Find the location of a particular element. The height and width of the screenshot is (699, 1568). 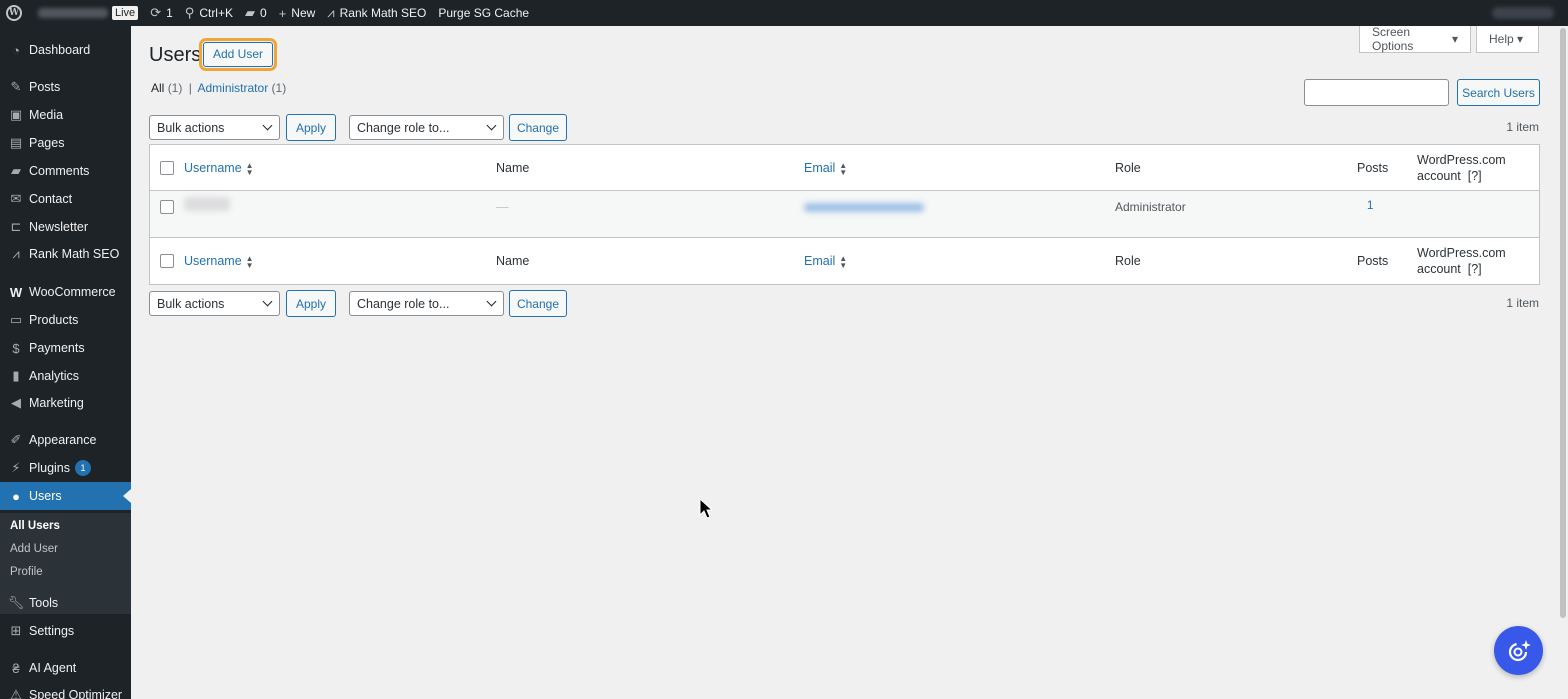

menu-products: ▭ Products is located at coordinates (65, 320).